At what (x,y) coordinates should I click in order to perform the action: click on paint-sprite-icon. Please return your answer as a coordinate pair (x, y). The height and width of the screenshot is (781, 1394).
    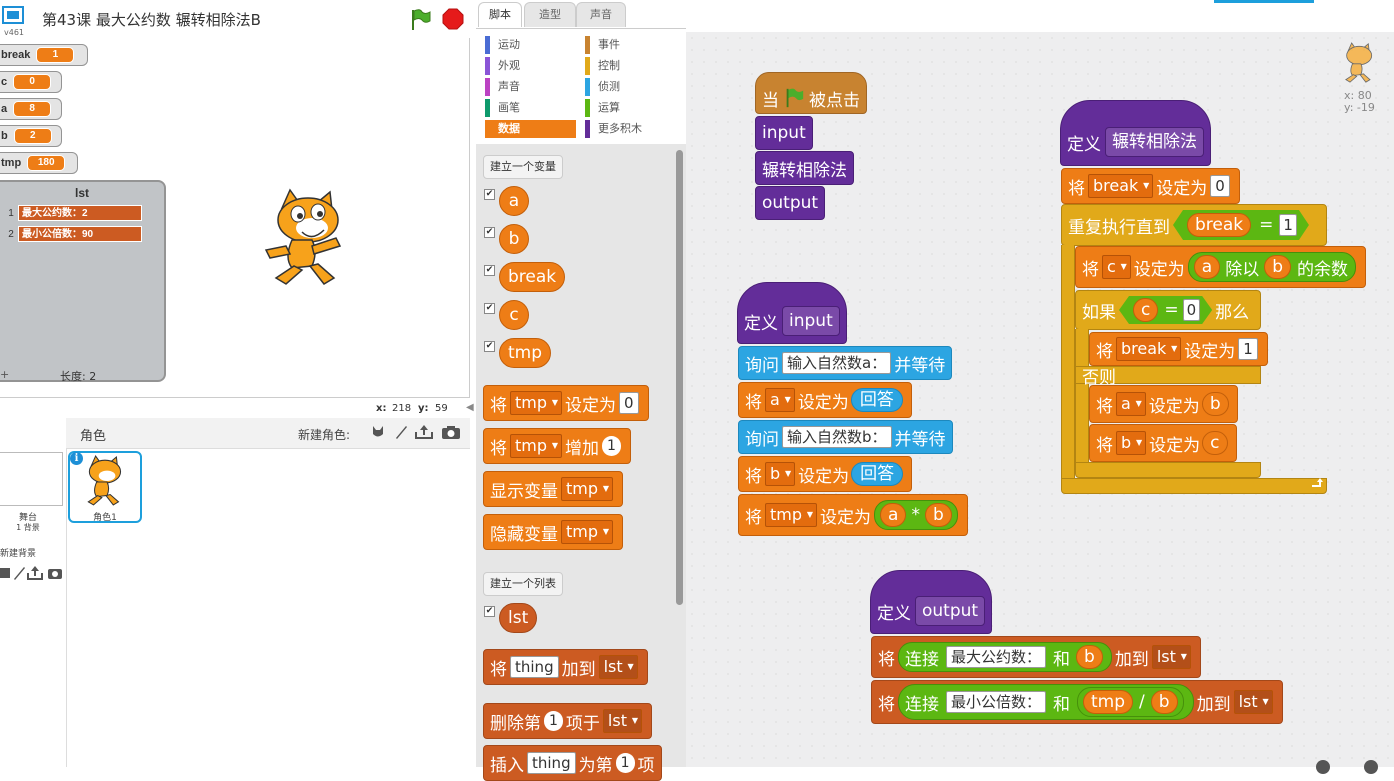
    Looking at the image, I should click on (401, 432).